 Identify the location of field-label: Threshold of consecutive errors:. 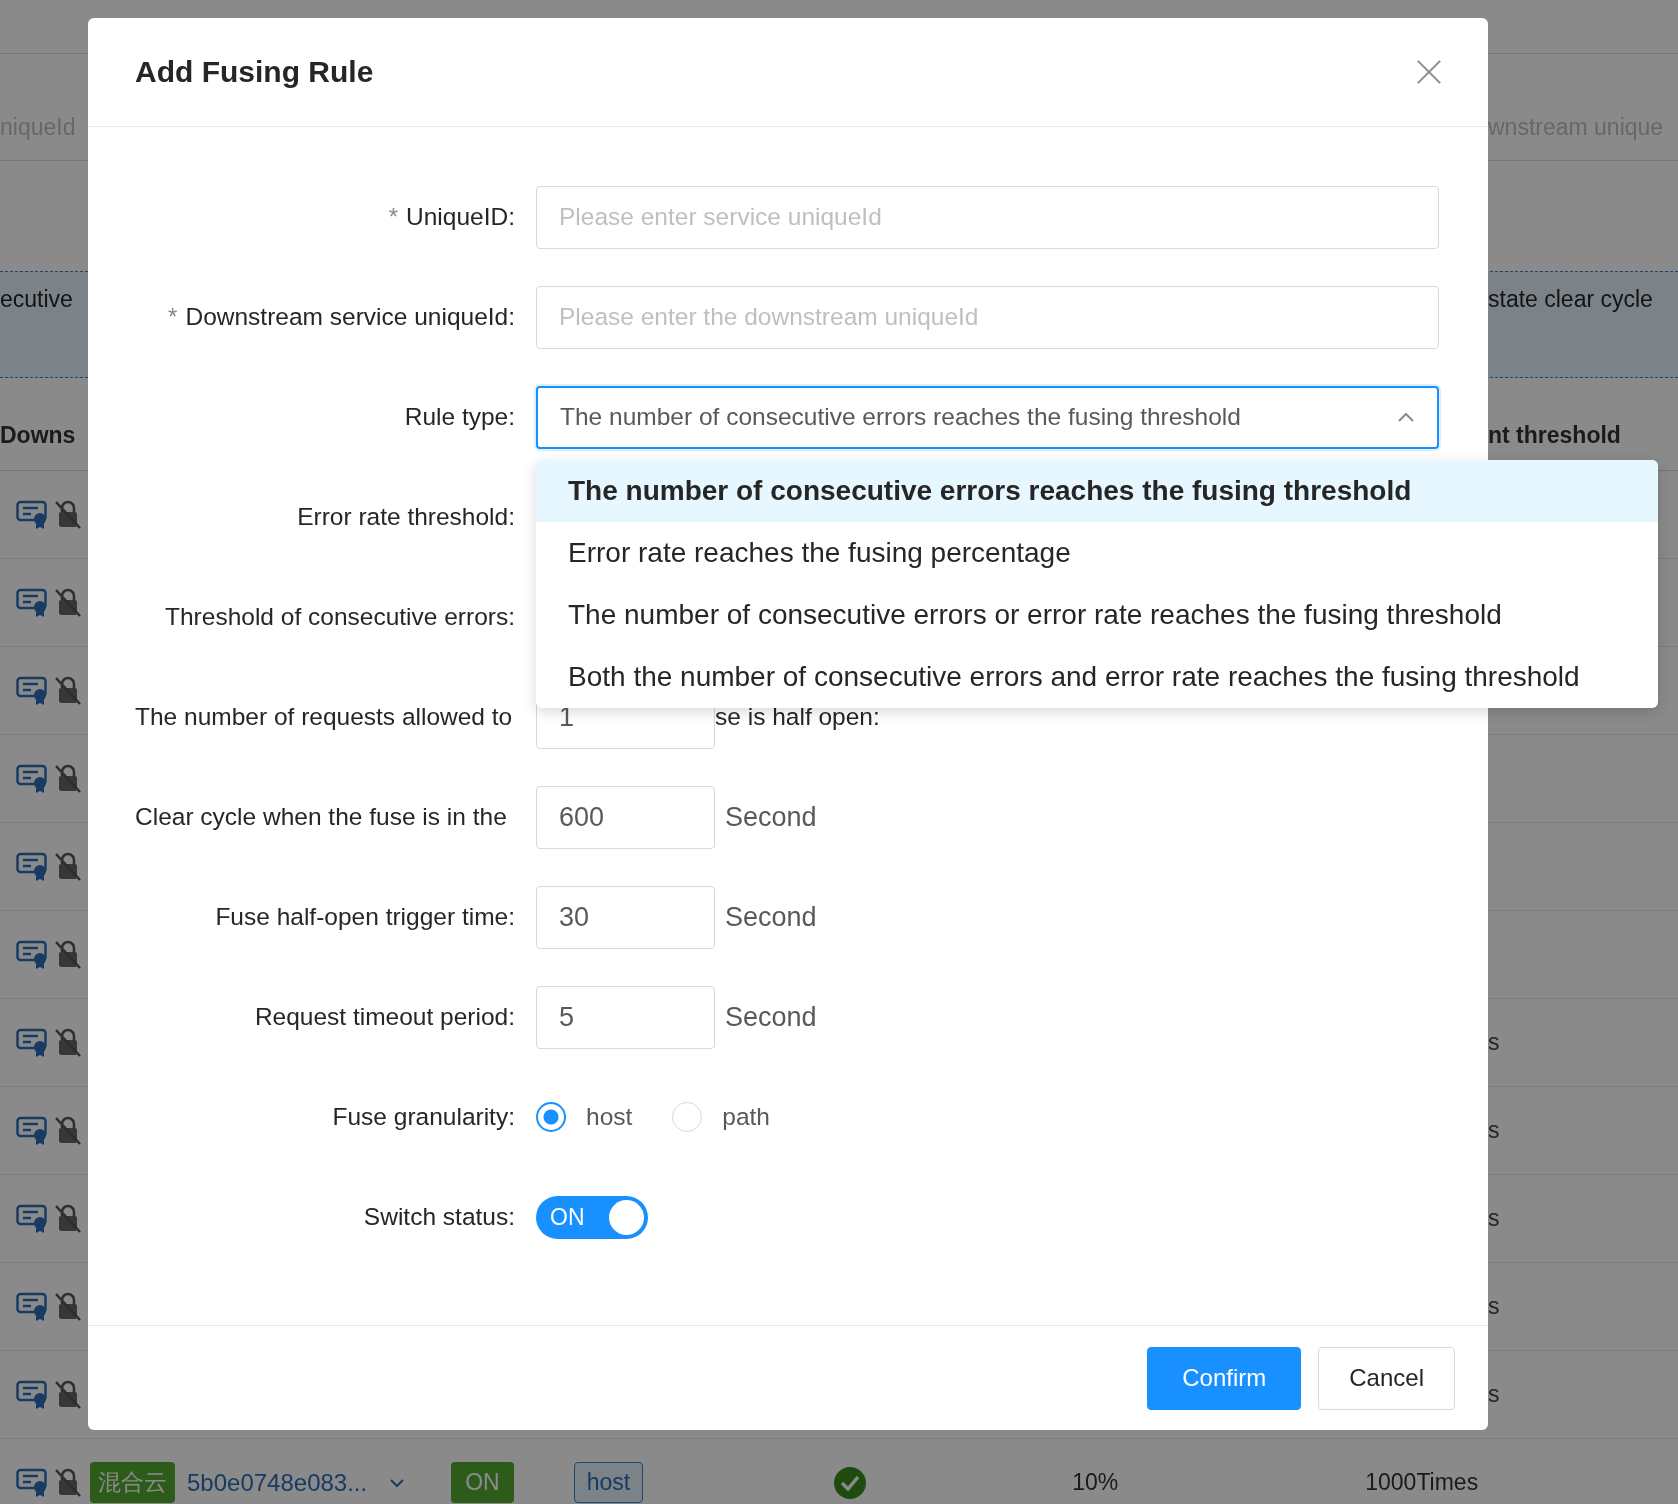
(340, 617).